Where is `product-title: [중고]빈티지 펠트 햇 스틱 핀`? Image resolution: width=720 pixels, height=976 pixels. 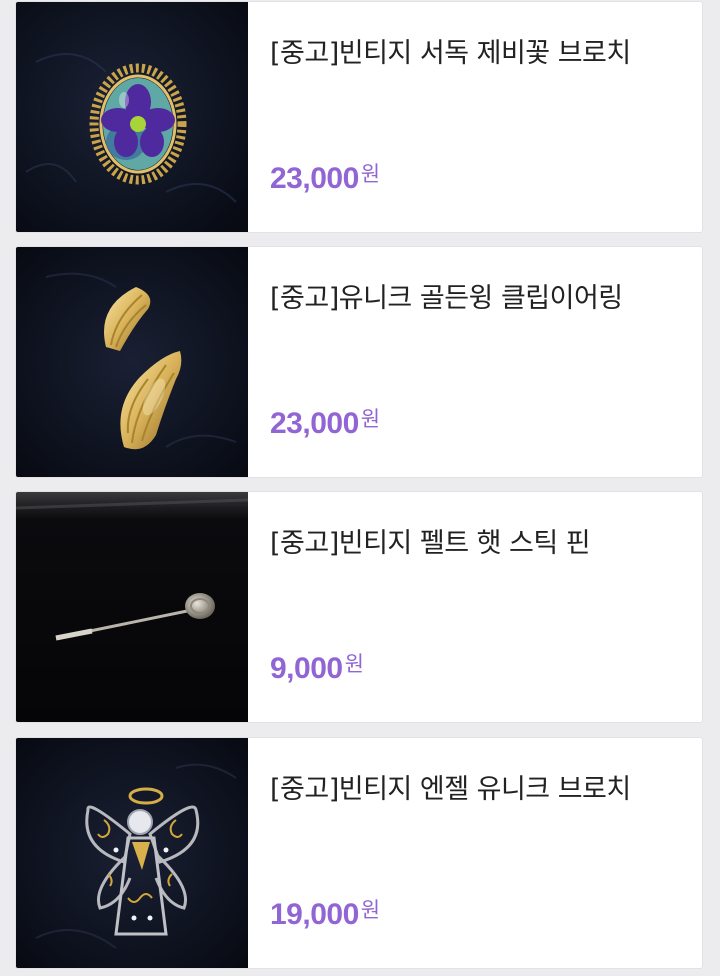 product-title: [중고]빈티지 펠트 햇 스틱 핀 is located at coordinates (480, 544).